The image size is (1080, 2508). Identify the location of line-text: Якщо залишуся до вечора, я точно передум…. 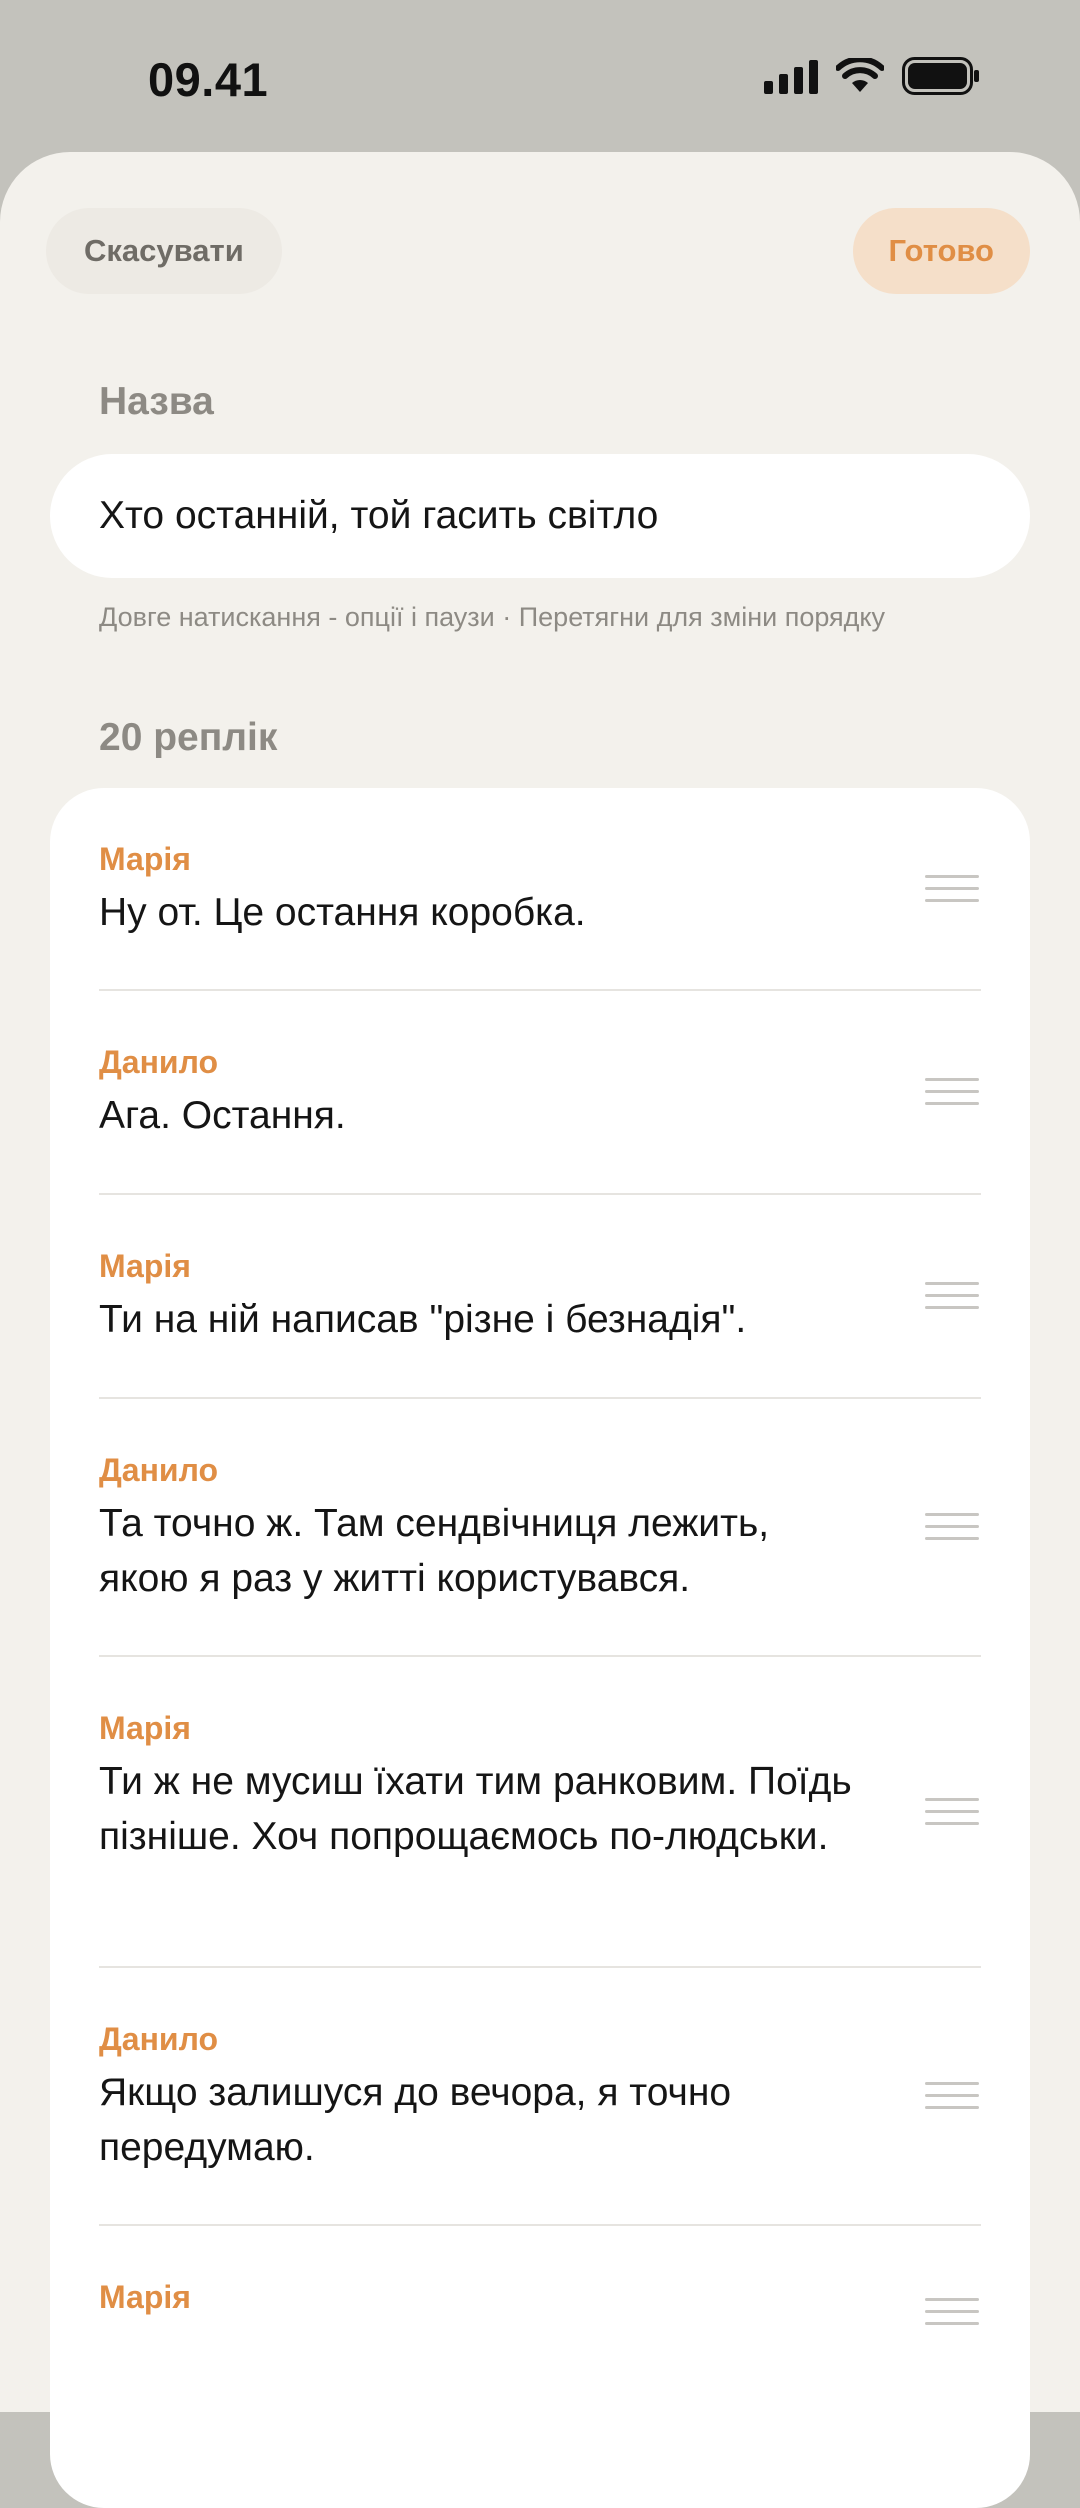
(415, 2120).